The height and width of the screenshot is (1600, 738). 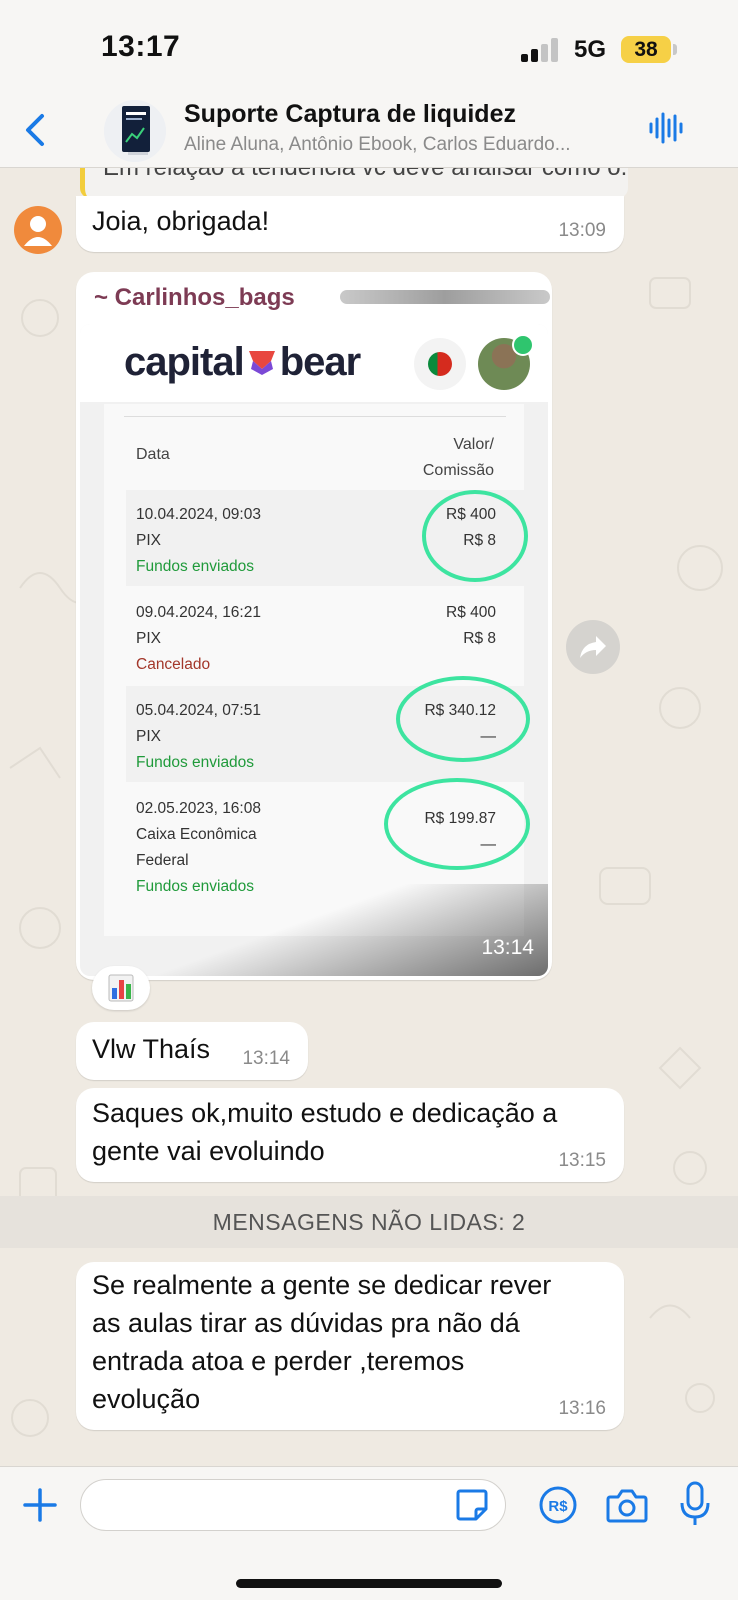 I want to click on group-title: Suporte Captura de liquidez, so click(x=350, y=114).